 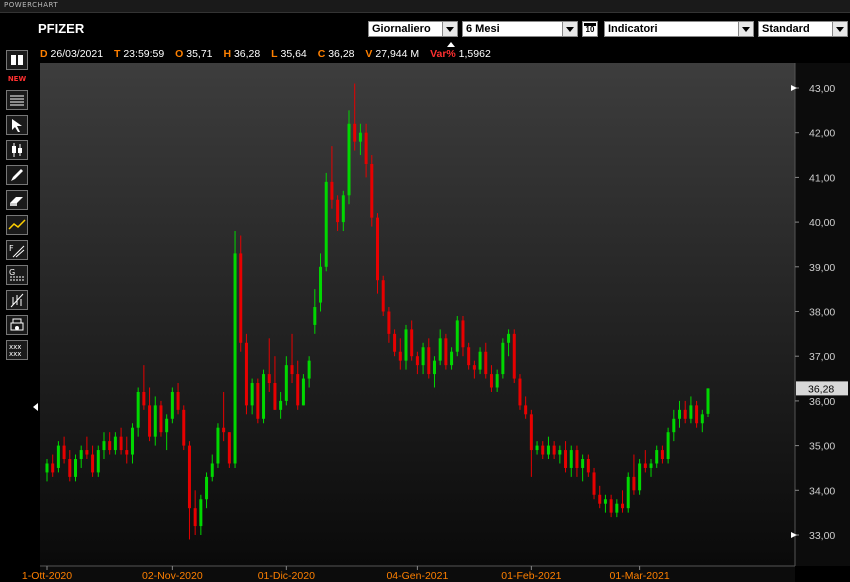 I want to click on y-tick-label: 41,00, so click(x=822, y=178).